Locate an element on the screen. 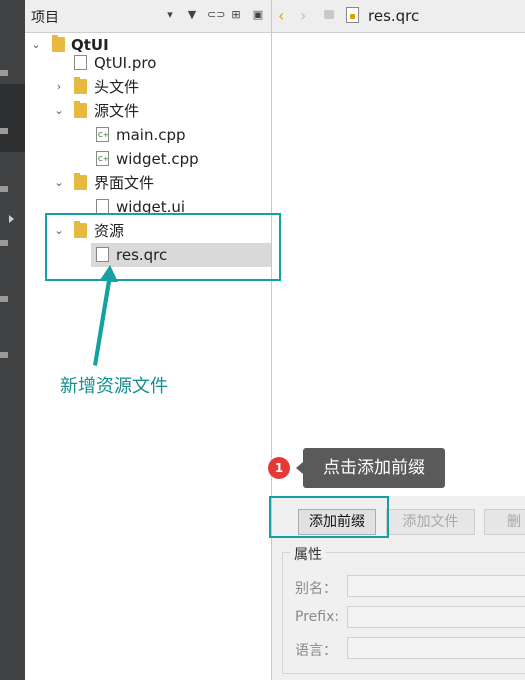 This screenshot has height=680, width=525. qrc-file-icon is located at coordinates (352, 15).